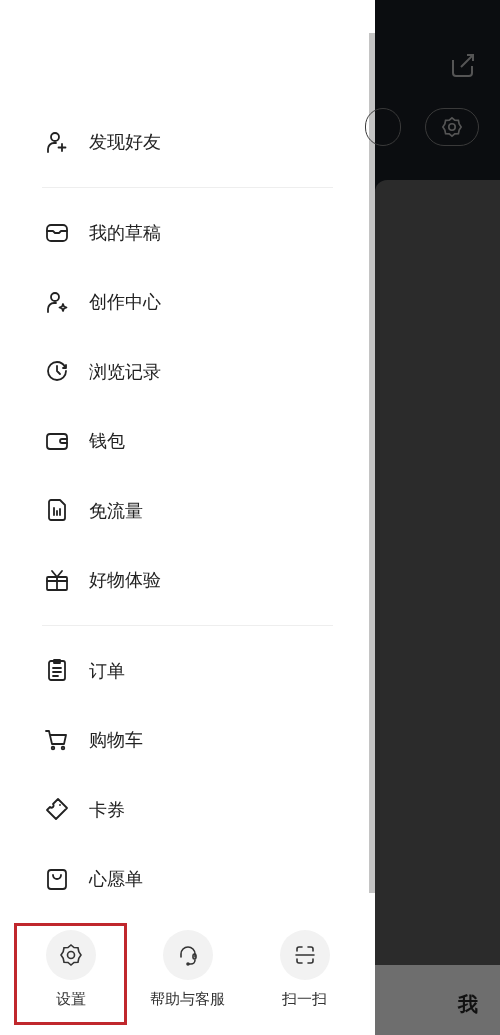 This screenshot has width=500, height=1035. I want to click on action-button: 扫一扫, so click(304, 974).